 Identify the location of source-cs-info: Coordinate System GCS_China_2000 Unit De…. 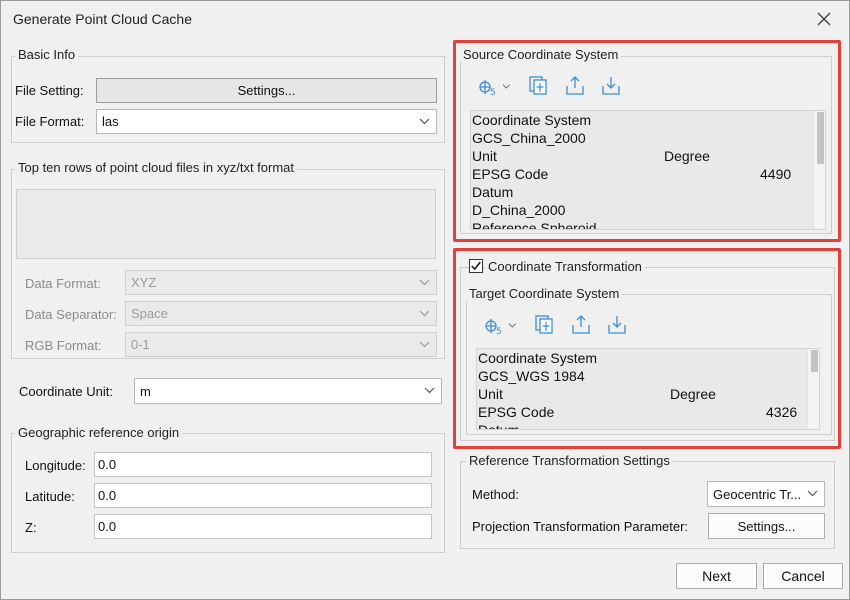
(648, 170).